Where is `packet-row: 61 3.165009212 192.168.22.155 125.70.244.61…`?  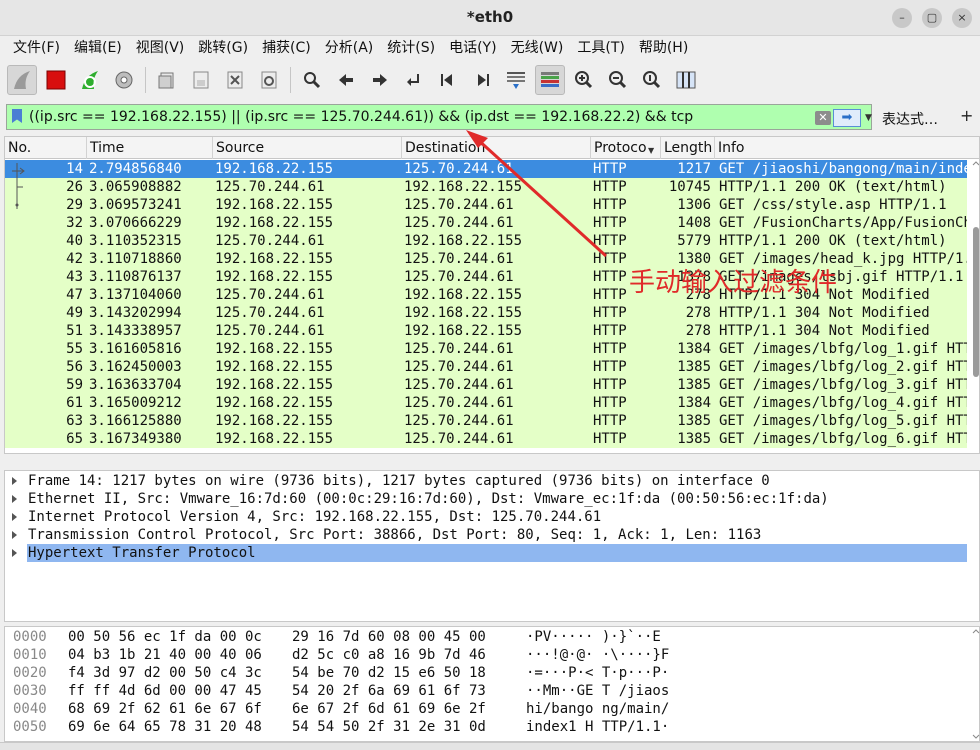
packet-row: 61 3.165009212 192.168.22.155 125.70.244.61… is located at coordinates (486, 403).